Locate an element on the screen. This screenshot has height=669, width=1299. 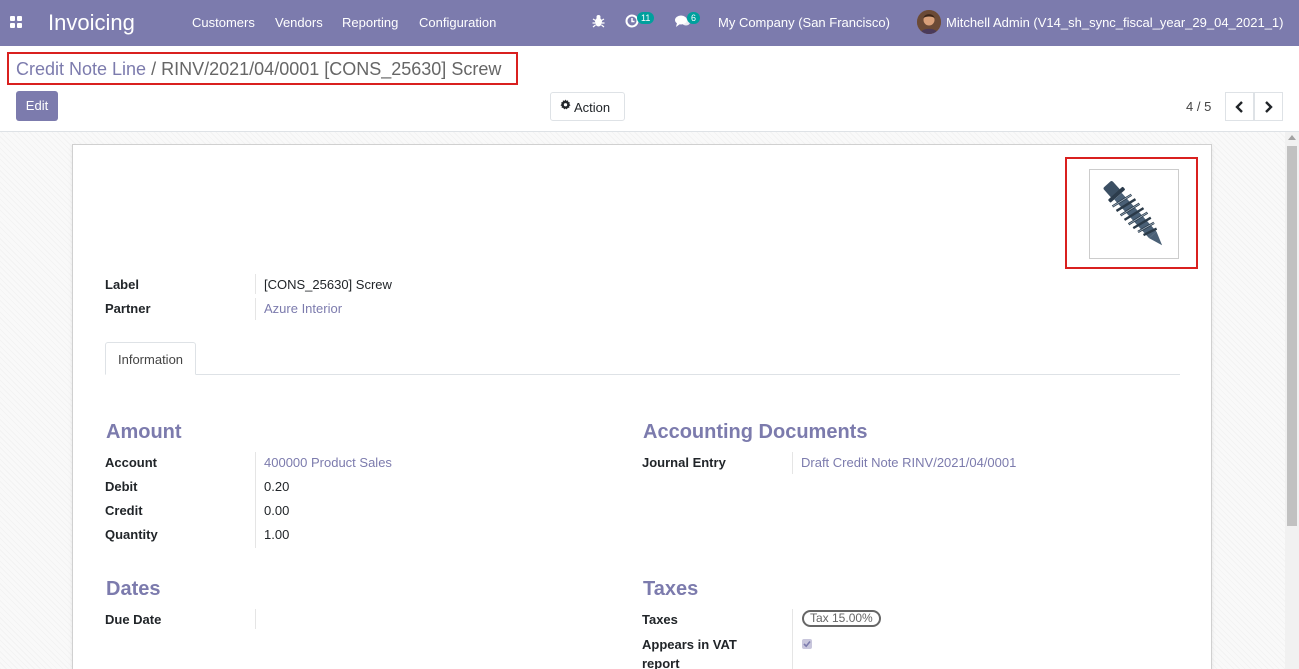
taxes-group-title: Taxes is located at coordinates (671, 589).